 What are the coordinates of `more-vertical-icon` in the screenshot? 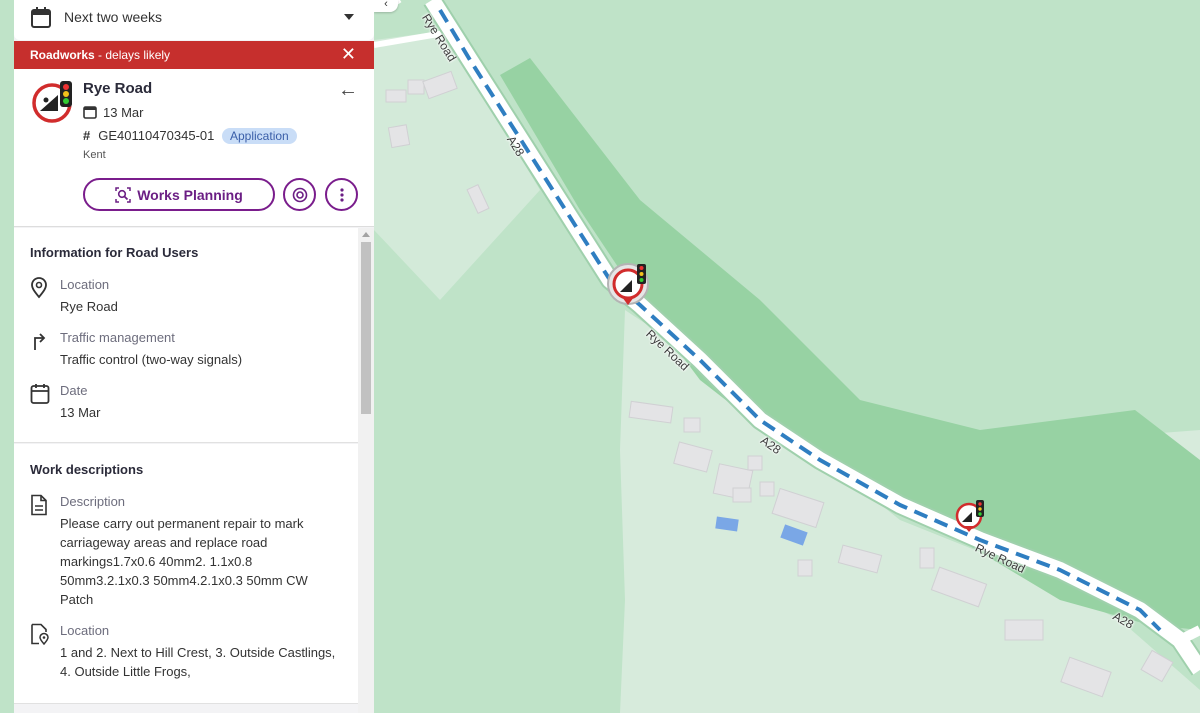 It's located at (341, 194).